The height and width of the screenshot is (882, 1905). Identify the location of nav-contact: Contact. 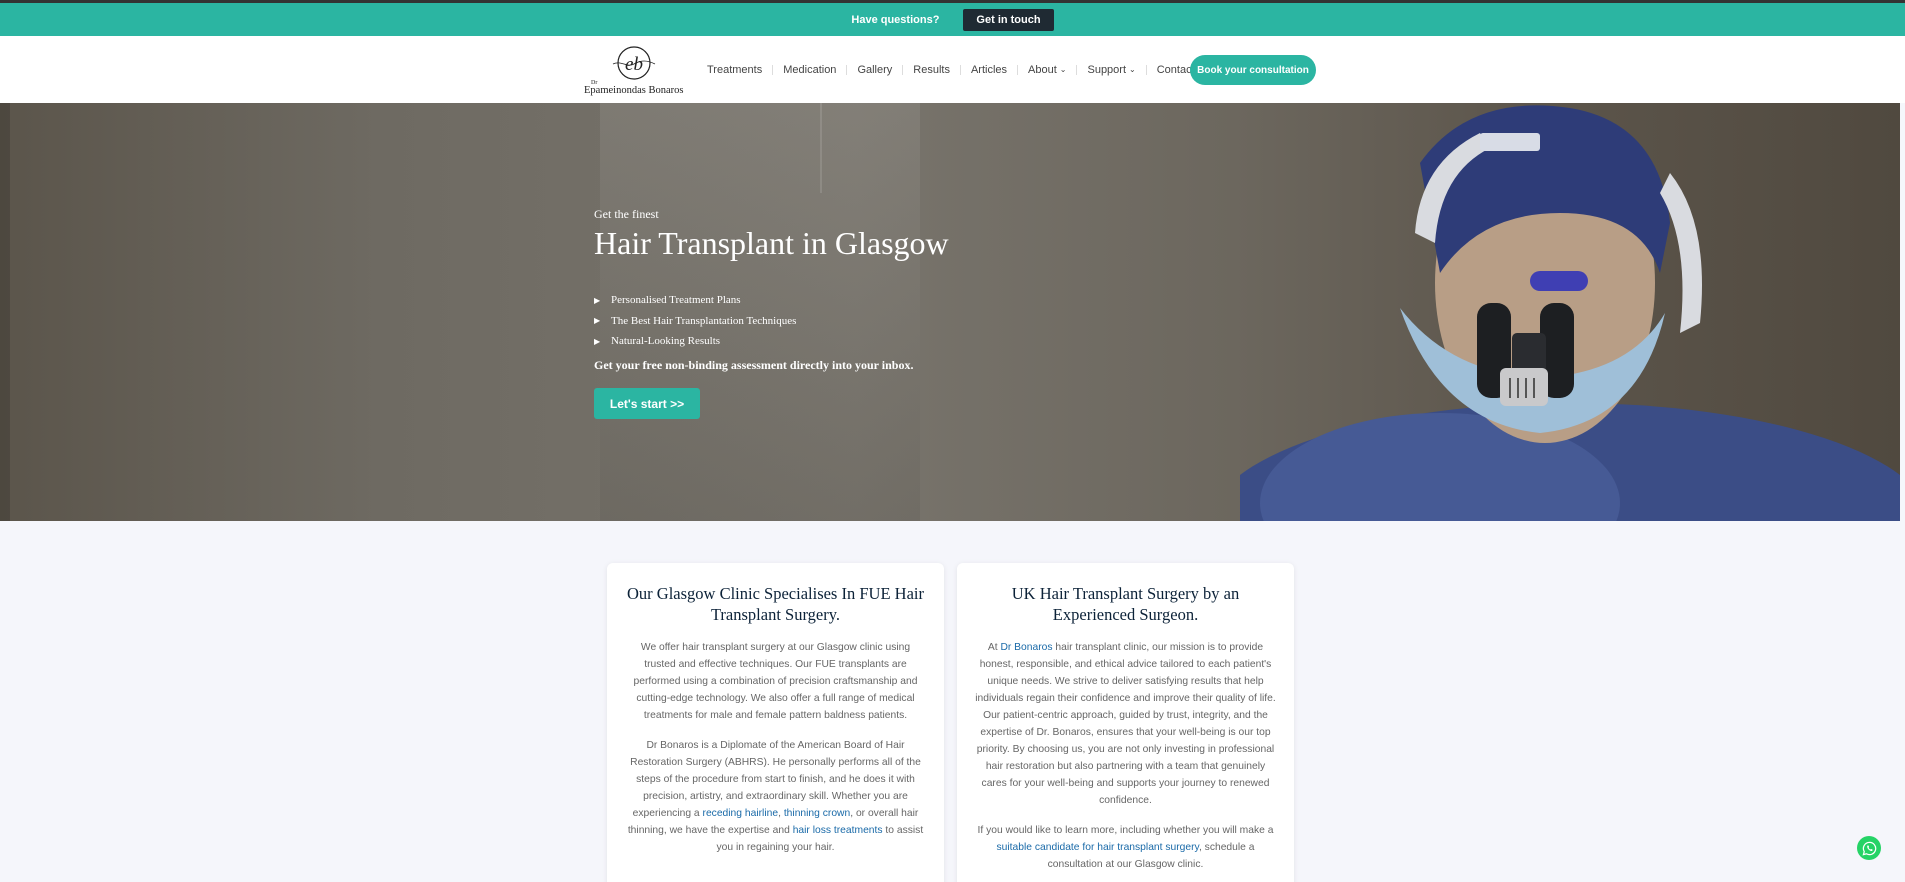
(1176, 70).